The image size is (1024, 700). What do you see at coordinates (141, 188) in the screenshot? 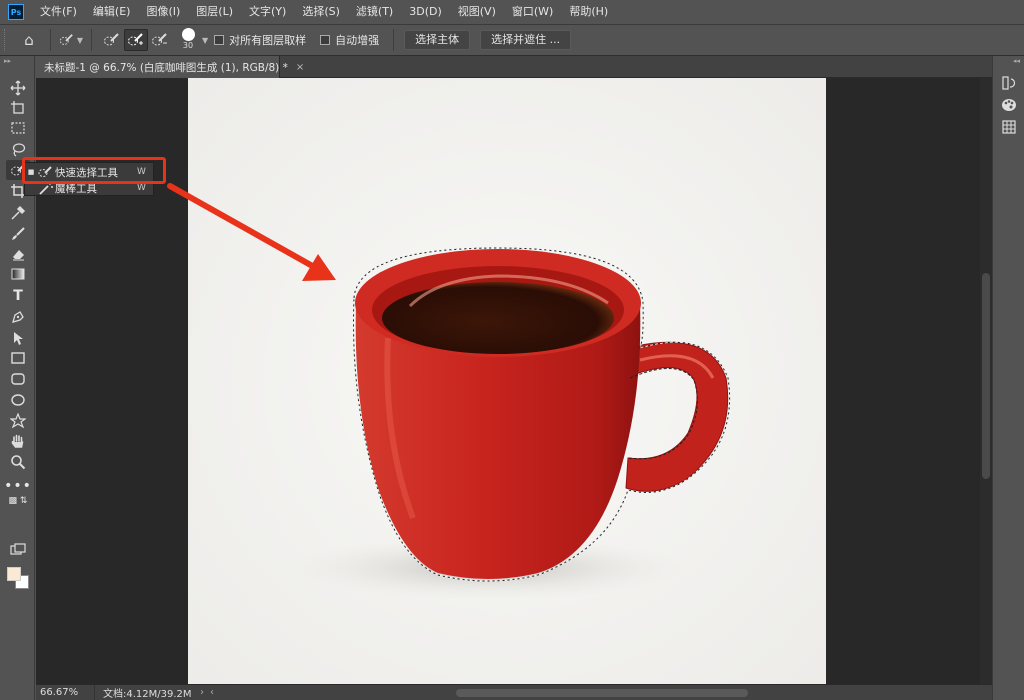
I see `flyout-item-shortcut: W` at bounding box center [141, 188].